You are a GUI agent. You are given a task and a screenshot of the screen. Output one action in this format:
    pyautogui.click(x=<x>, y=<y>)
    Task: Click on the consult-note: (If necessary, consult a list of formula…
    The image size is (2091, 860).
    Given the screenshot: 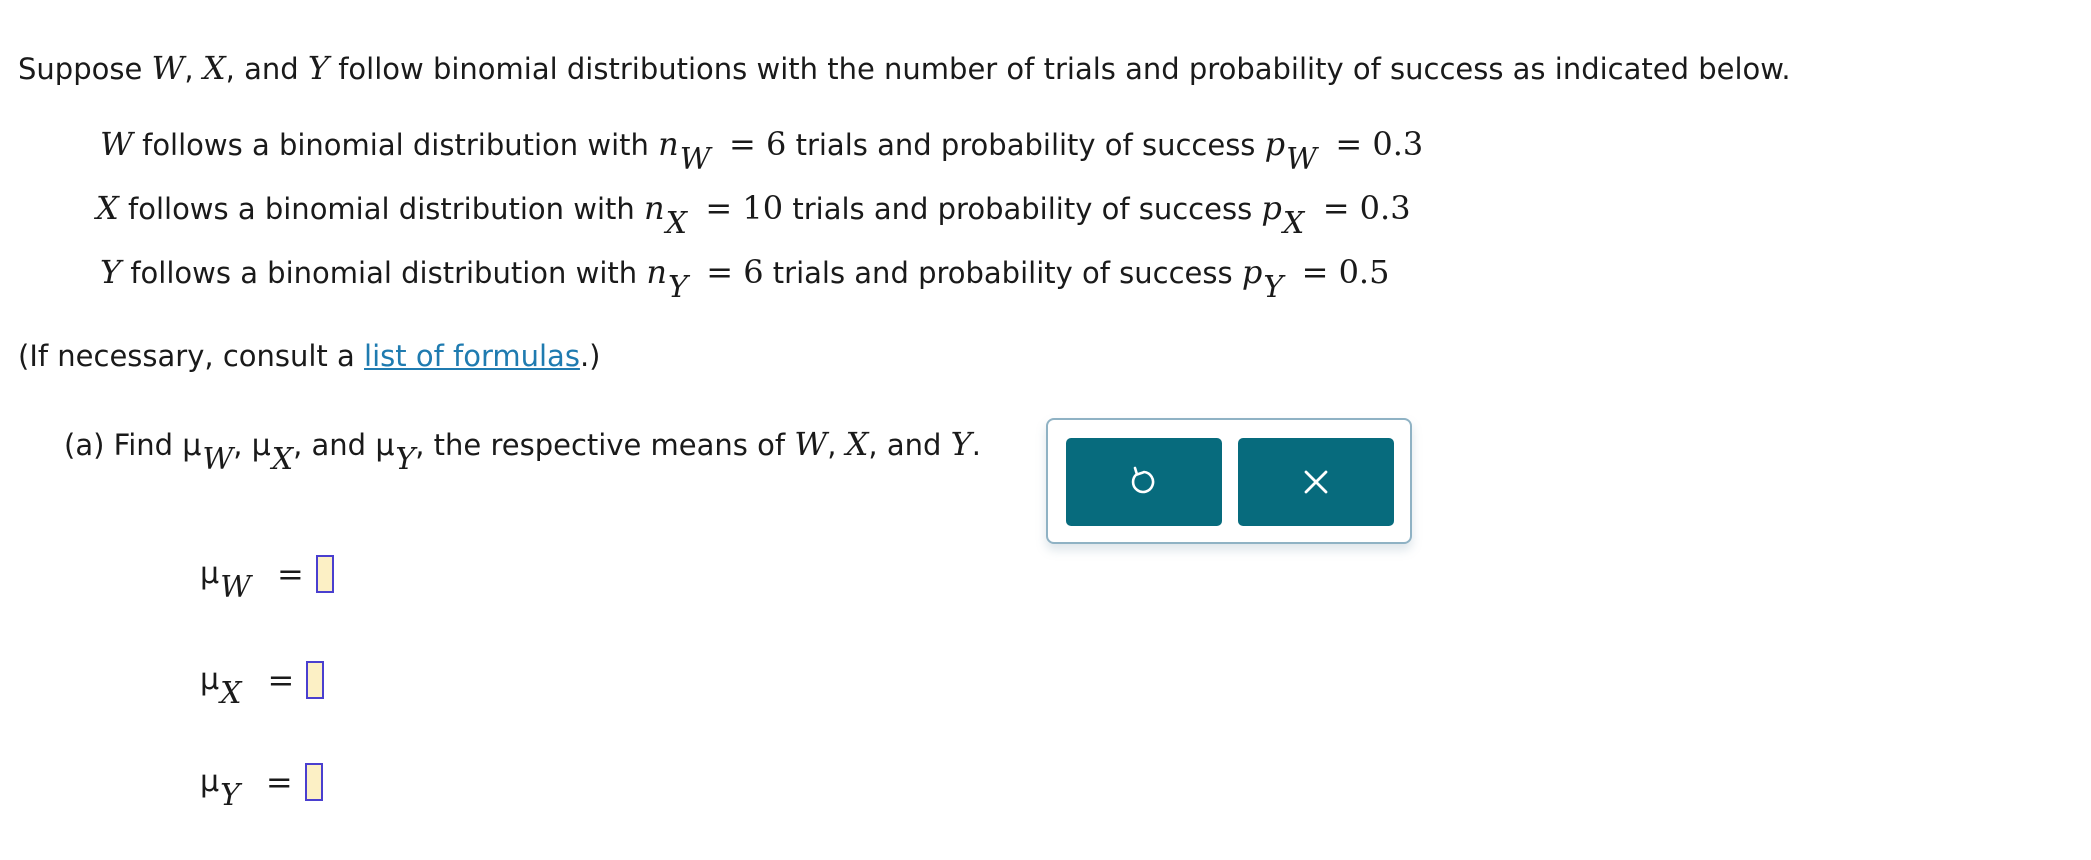 What is the action you would take?
    pyautogui.click(x=309, y=356)
    